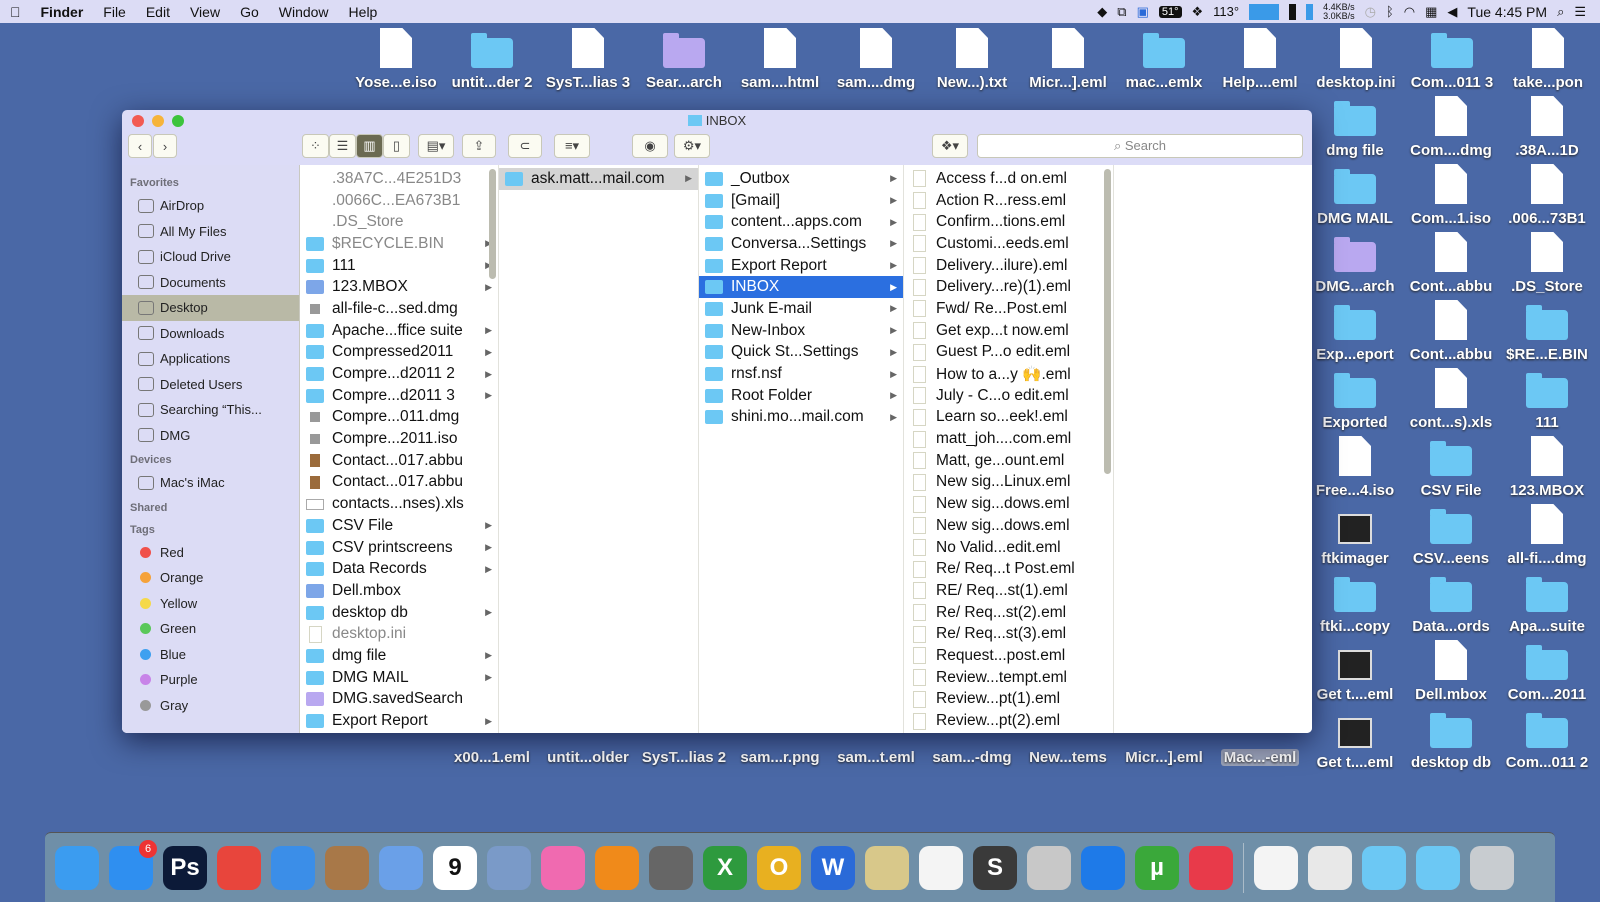  Describe the element at coordinates (1008, 266) in the screenshot. I see `file-row: Delivery...ilure).eml` at that location.